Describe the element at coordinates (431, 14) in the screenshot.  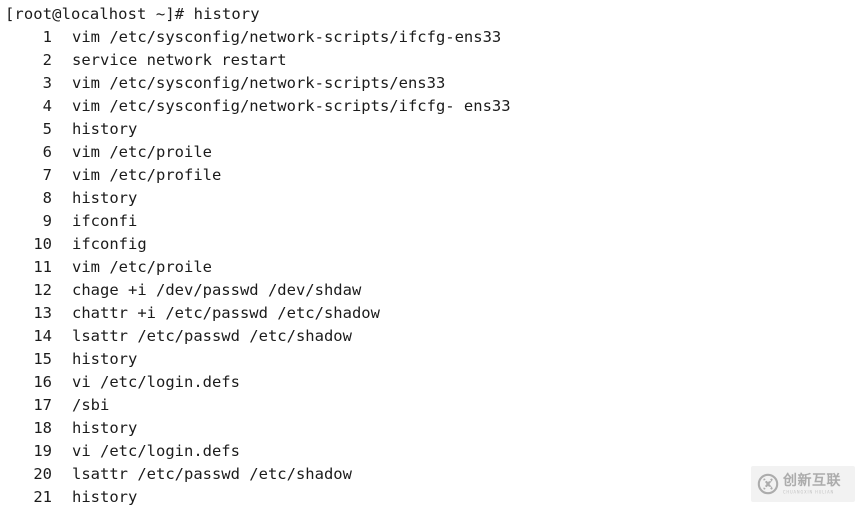
I see `shell-prompt-line: [root@localhost ~]# history` at that location.